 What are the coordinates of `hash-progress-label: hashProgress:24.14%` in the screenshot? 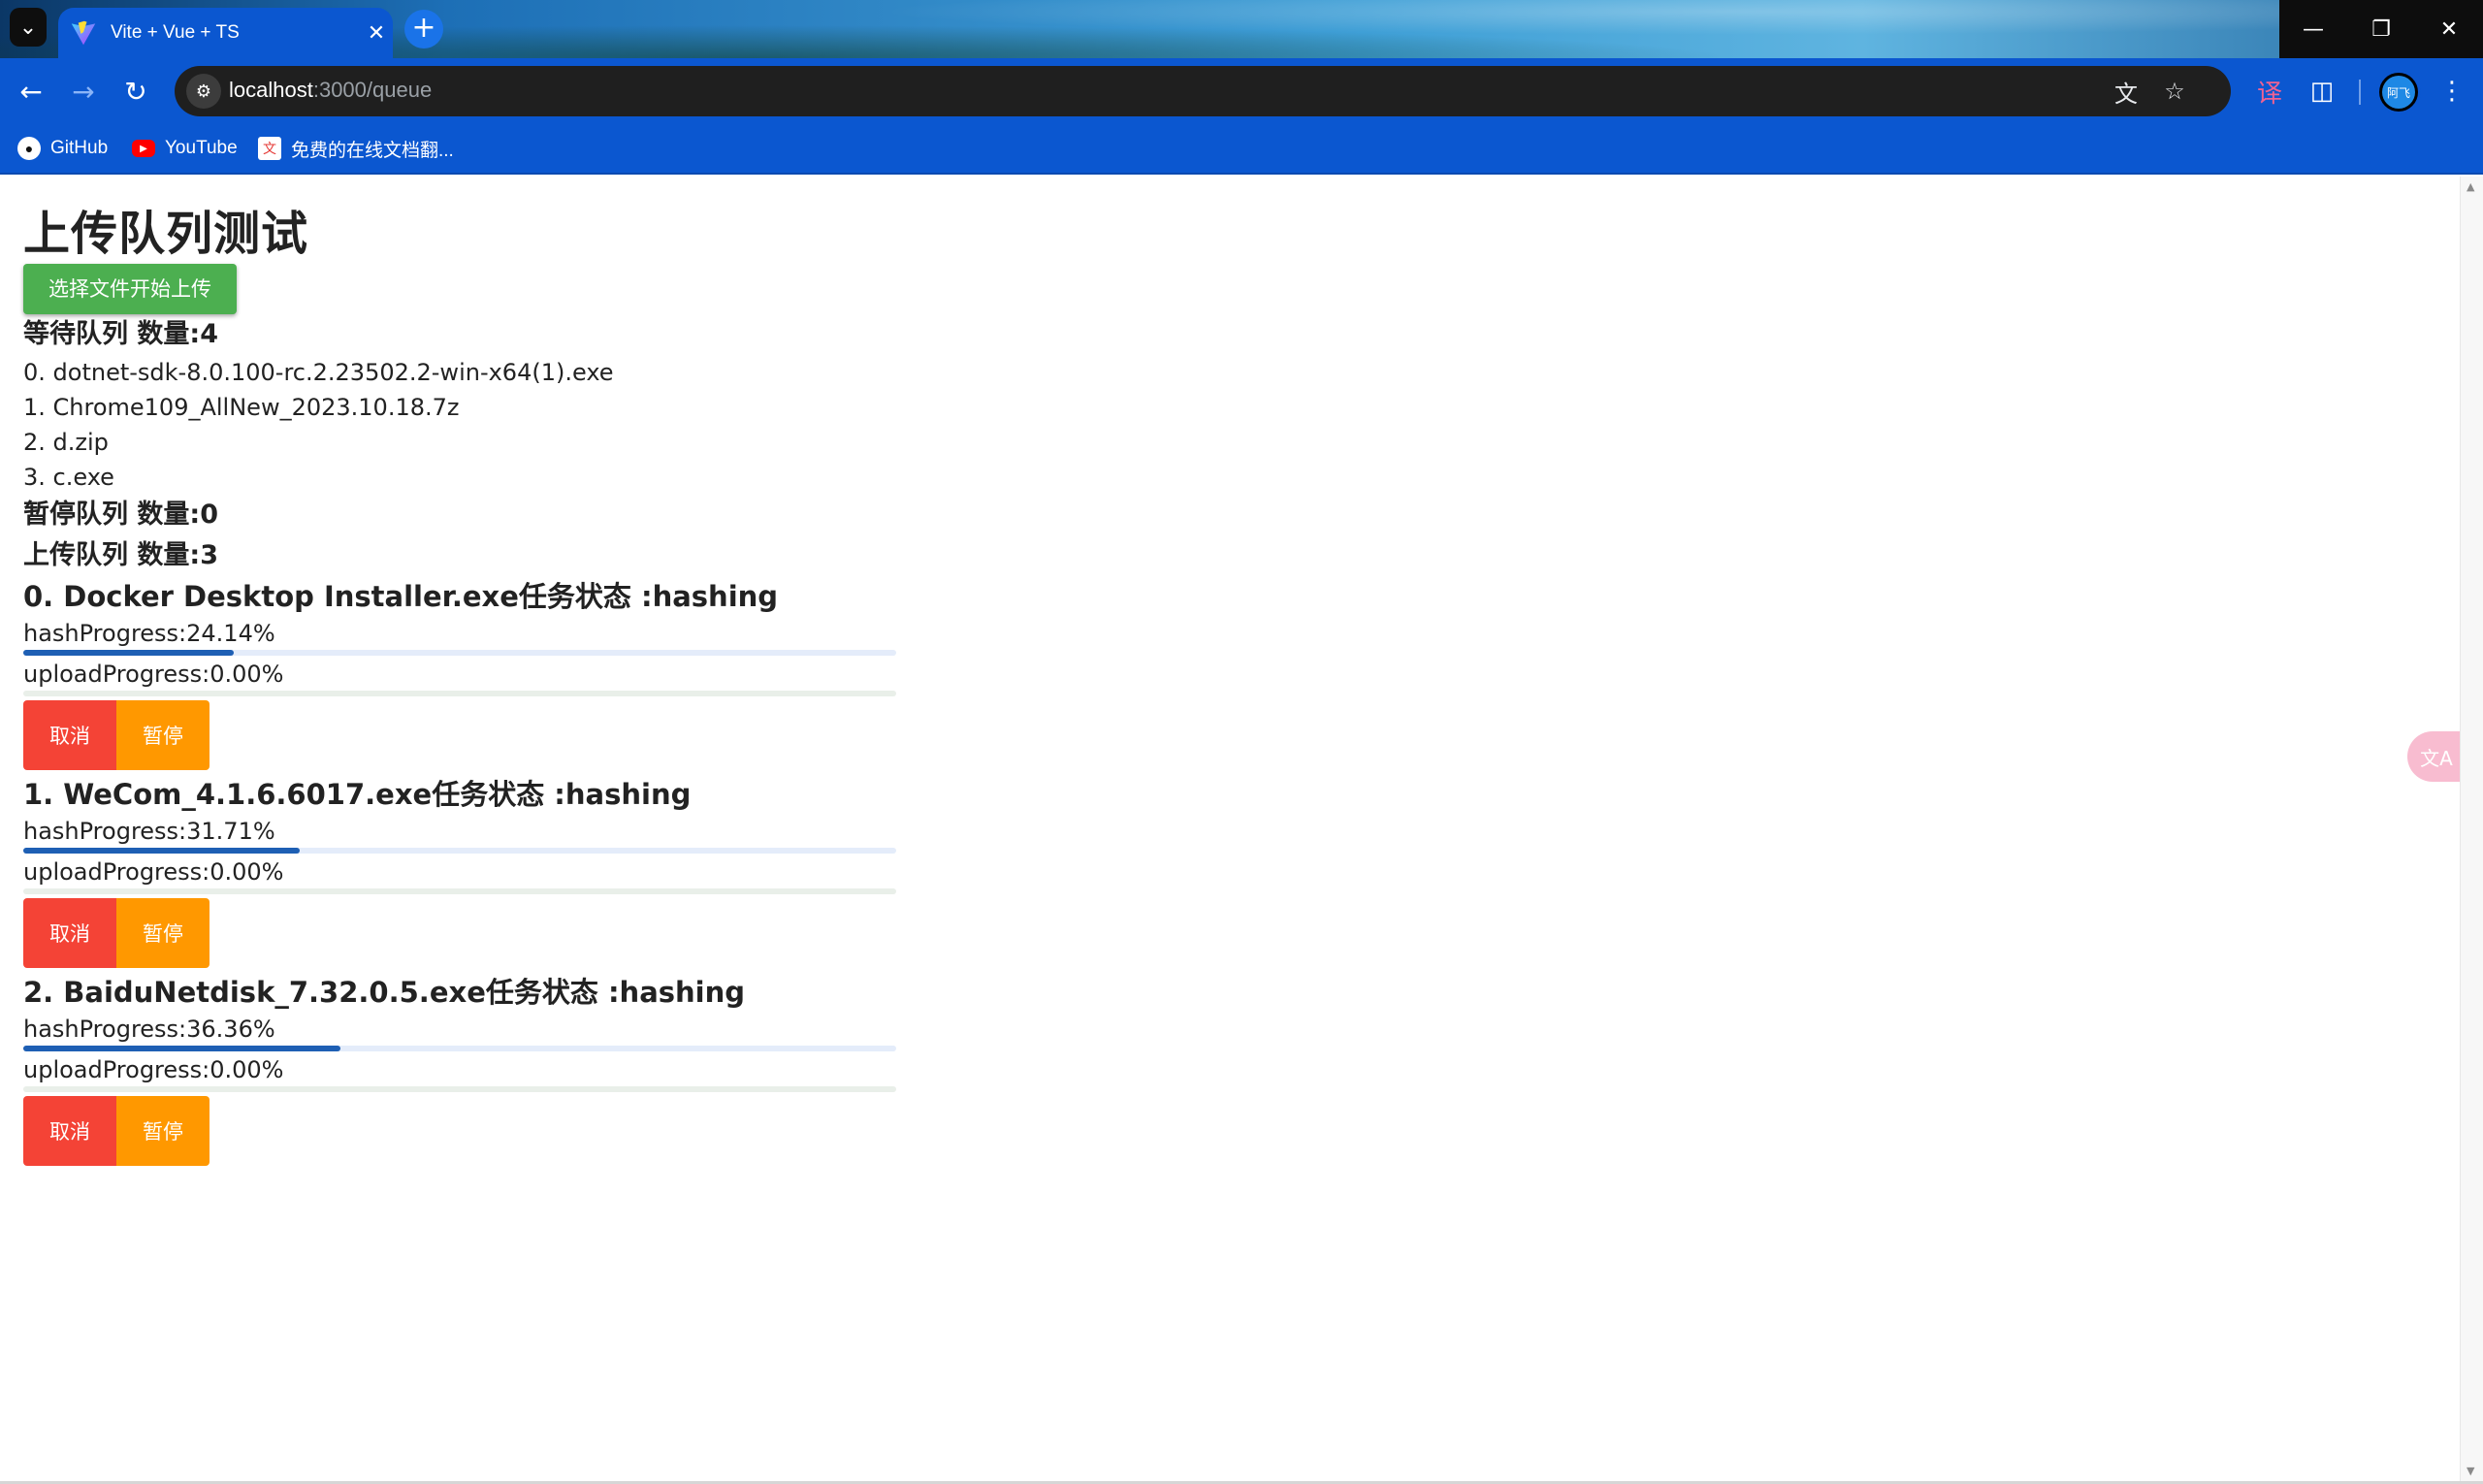 It's located at (149, 634).